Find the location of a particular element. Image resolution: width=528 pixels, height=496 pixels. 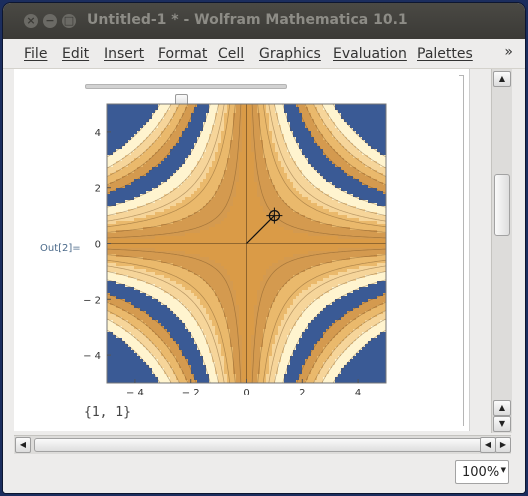

menu-palettes: Palettes is located at coordinates (445, 54).